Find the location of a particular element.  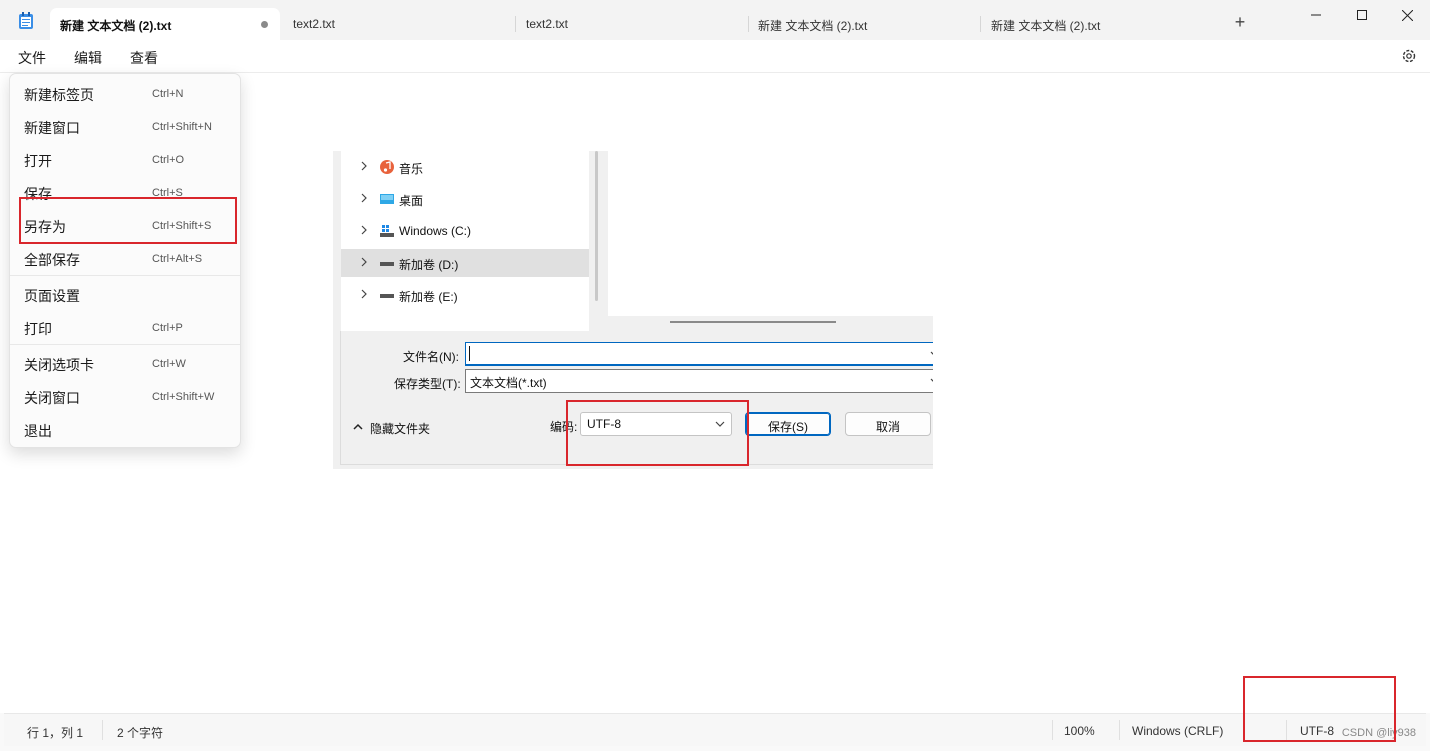

menu-item-label: 页面设置 is located at coordinates (52, 296).